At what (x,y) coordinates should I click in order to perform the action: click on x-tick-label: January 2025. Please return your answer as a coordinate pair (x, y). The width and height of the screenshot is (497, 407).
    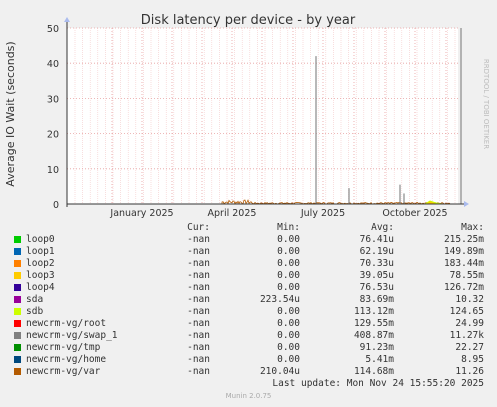
    Looking at the image, I should click on (141, 213).